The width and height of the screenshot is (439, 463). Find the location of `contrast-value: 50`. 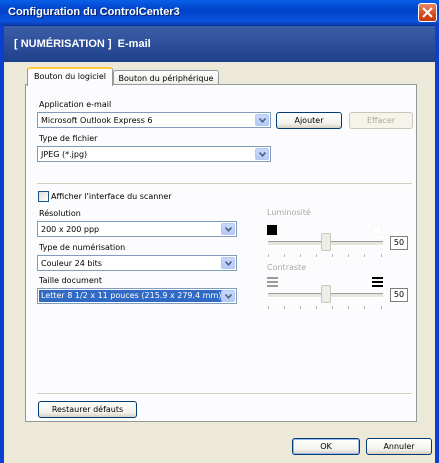

contrast-value: 50 is located at coordinates (399, 294).